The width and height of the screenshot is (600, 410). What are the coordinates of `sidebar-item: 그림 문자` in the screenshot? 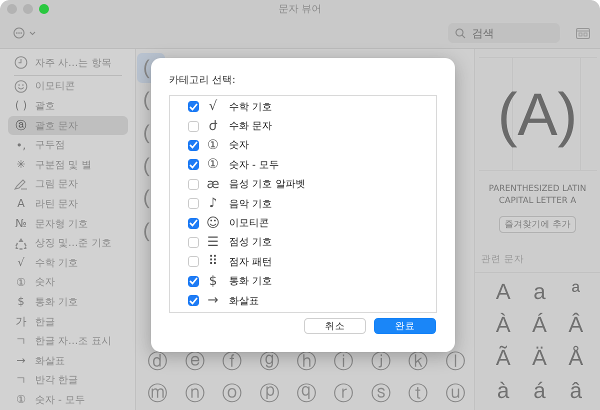 It's located at (68, 184).